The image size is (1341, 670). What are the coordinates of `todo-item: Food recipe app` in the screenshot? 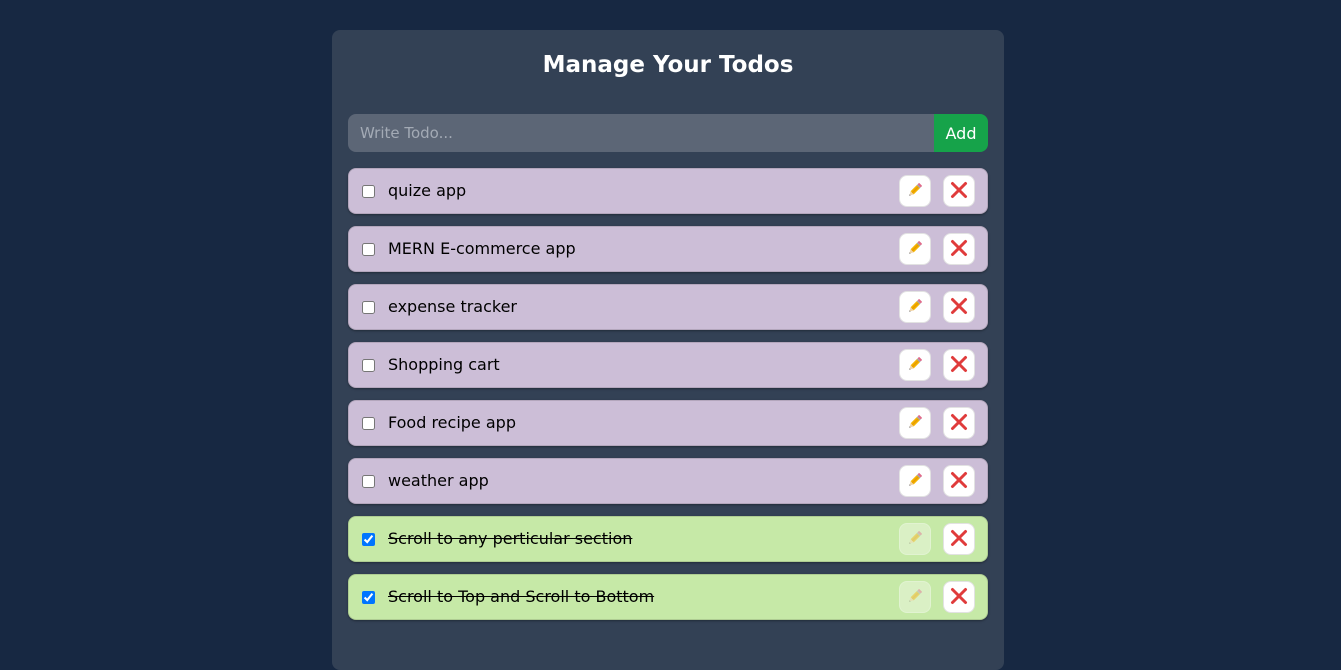 It's located at (668, 423).